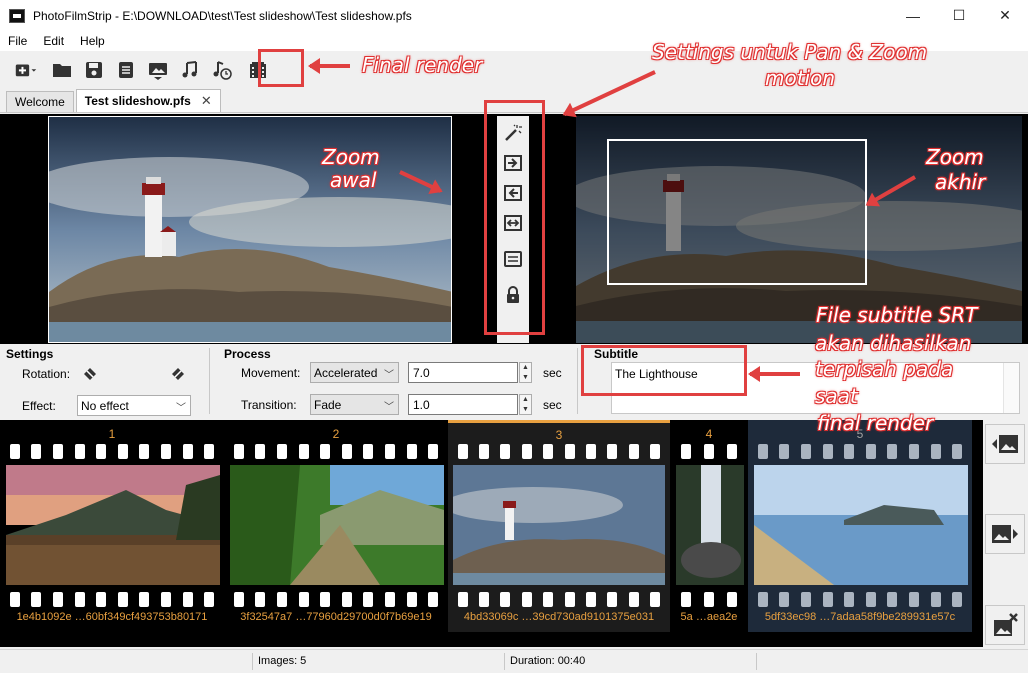  I want to click on annotation-srt-5: final render, so click(875, 423).